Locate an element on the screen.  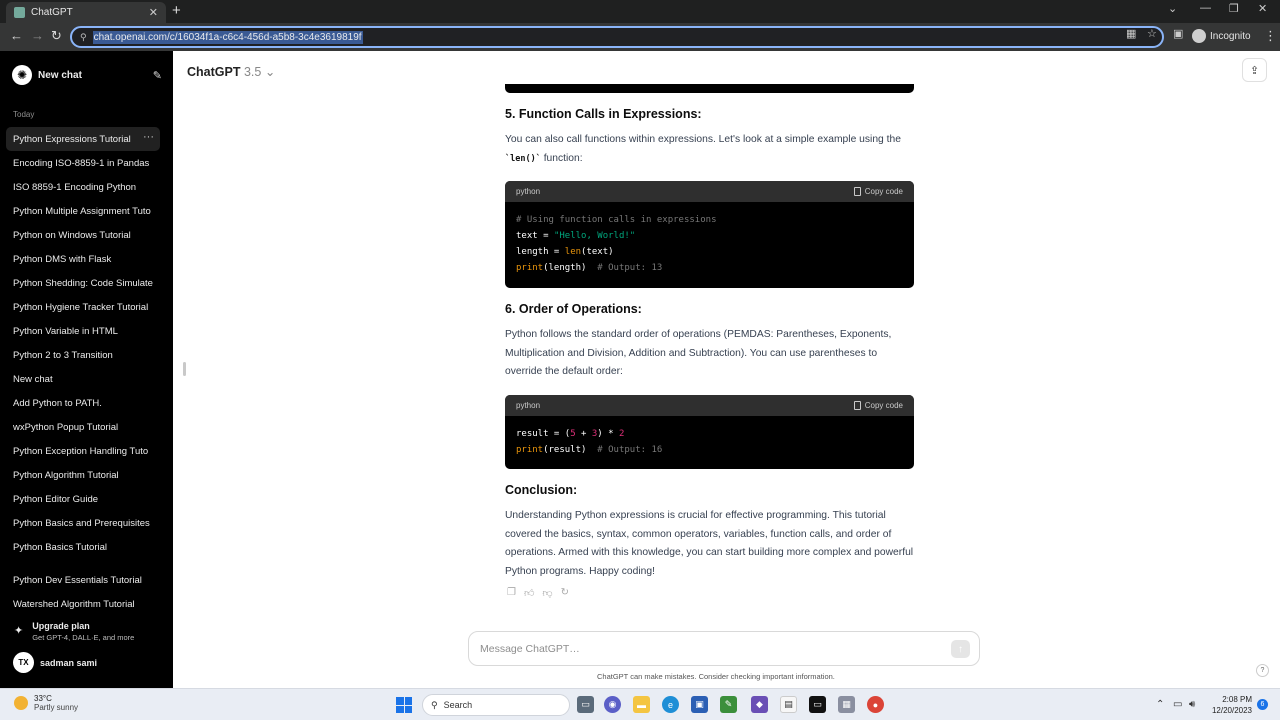
incognito-indicator: Incognito is located at coordinates (1221, 36).